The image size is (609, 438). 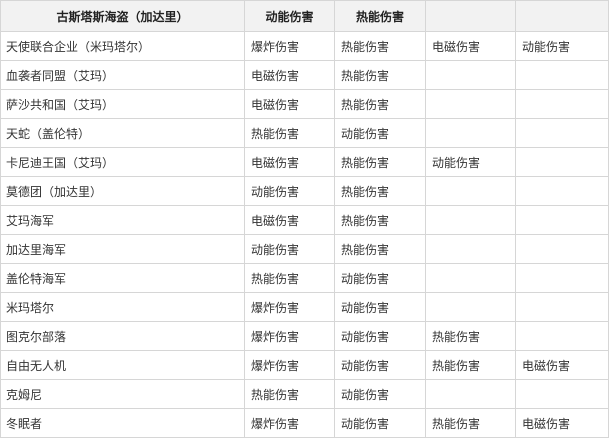 What do you see at coordinates (122, 75) in the screenshot?
I see `faction-cell: 血袭者同盟（艾玛）` at bounding box center [122, 75].